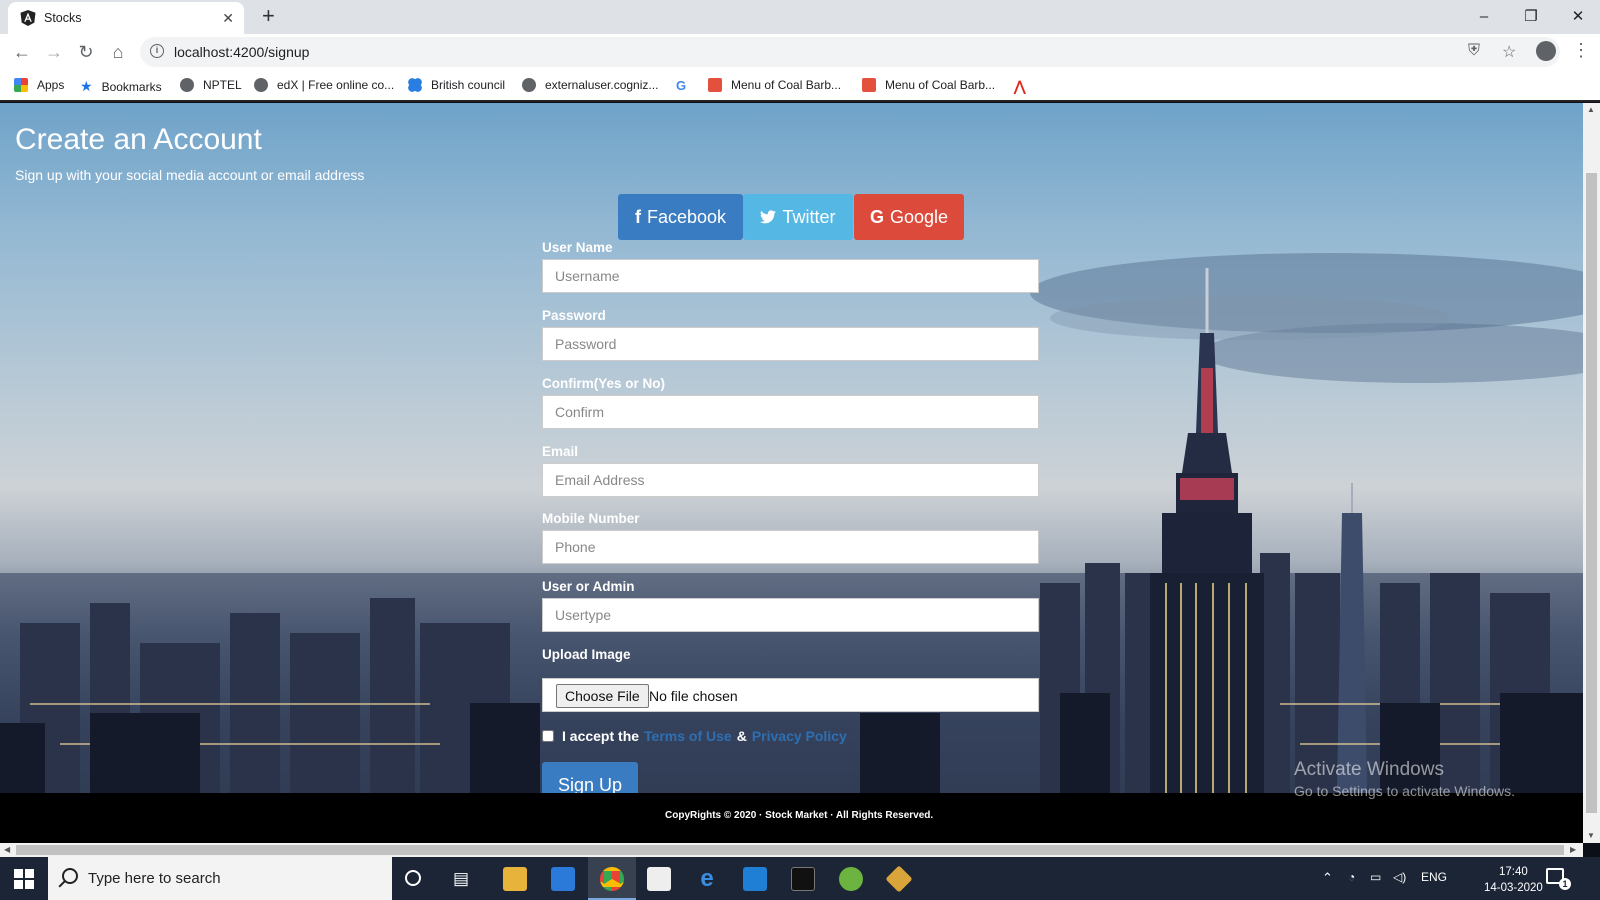 This screenshot has width=1600, height=900. Describe the element at coordinates (1484, 17) in the screenshot. I see `minimize-icon: –` at that location.